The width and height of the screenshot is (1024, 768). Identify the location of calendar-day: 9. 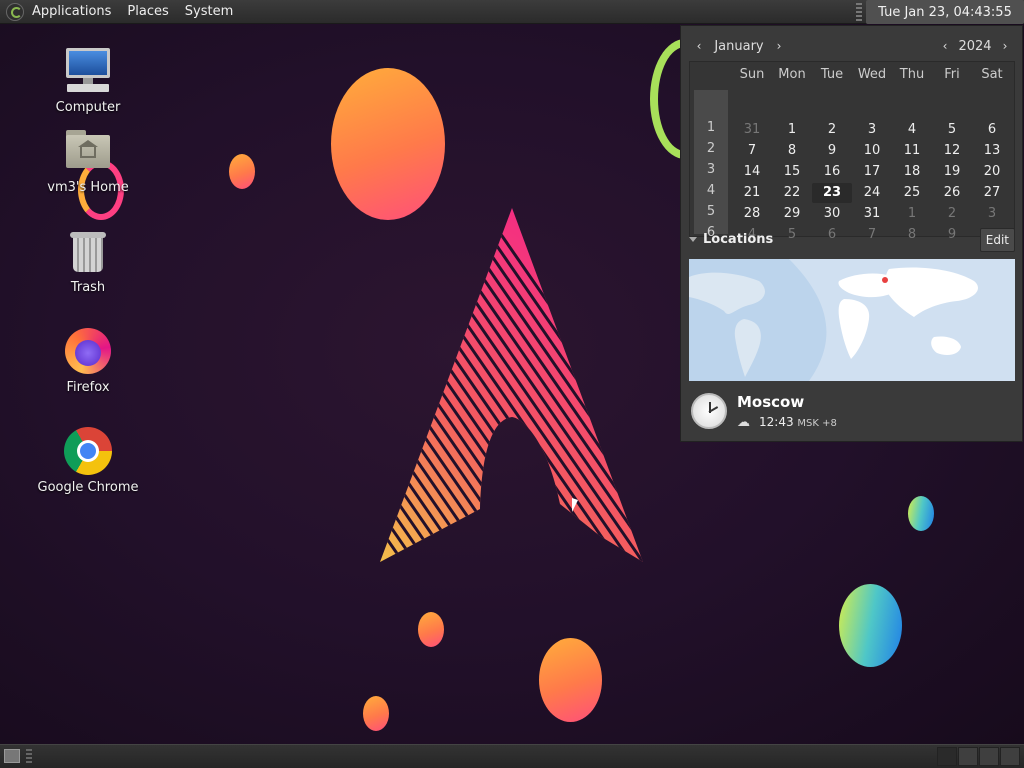
(832, 151).